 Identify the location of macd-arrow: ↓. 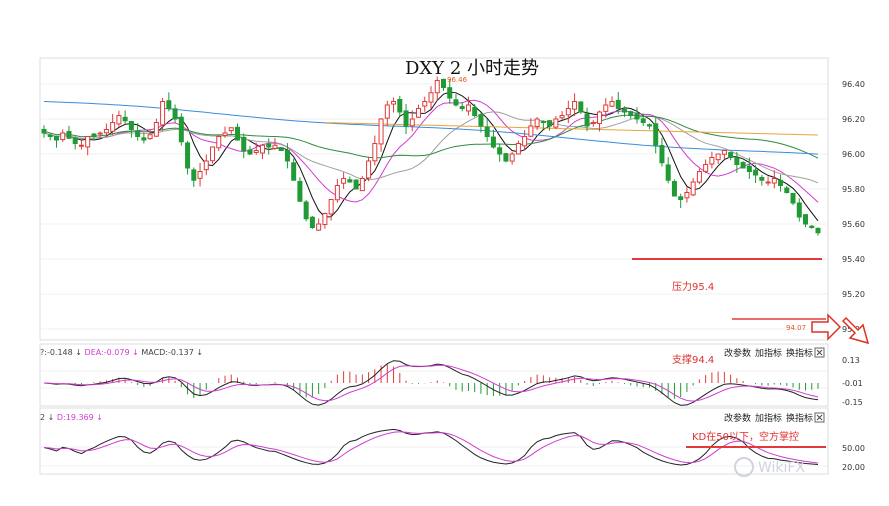
(199, 352).